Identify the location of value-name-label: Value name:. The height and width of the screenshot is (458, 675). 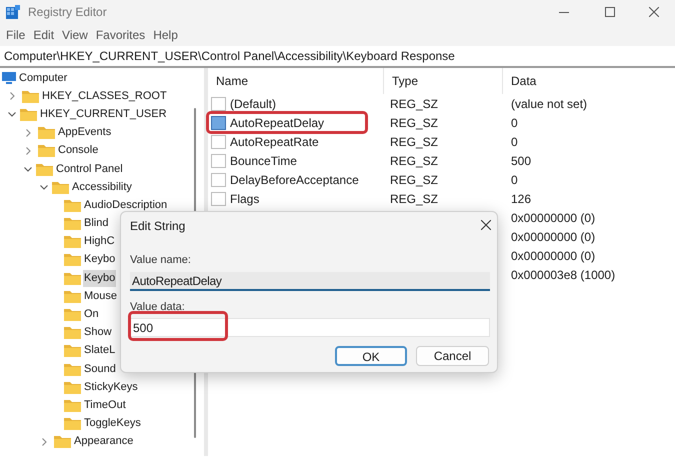
(160, 260).